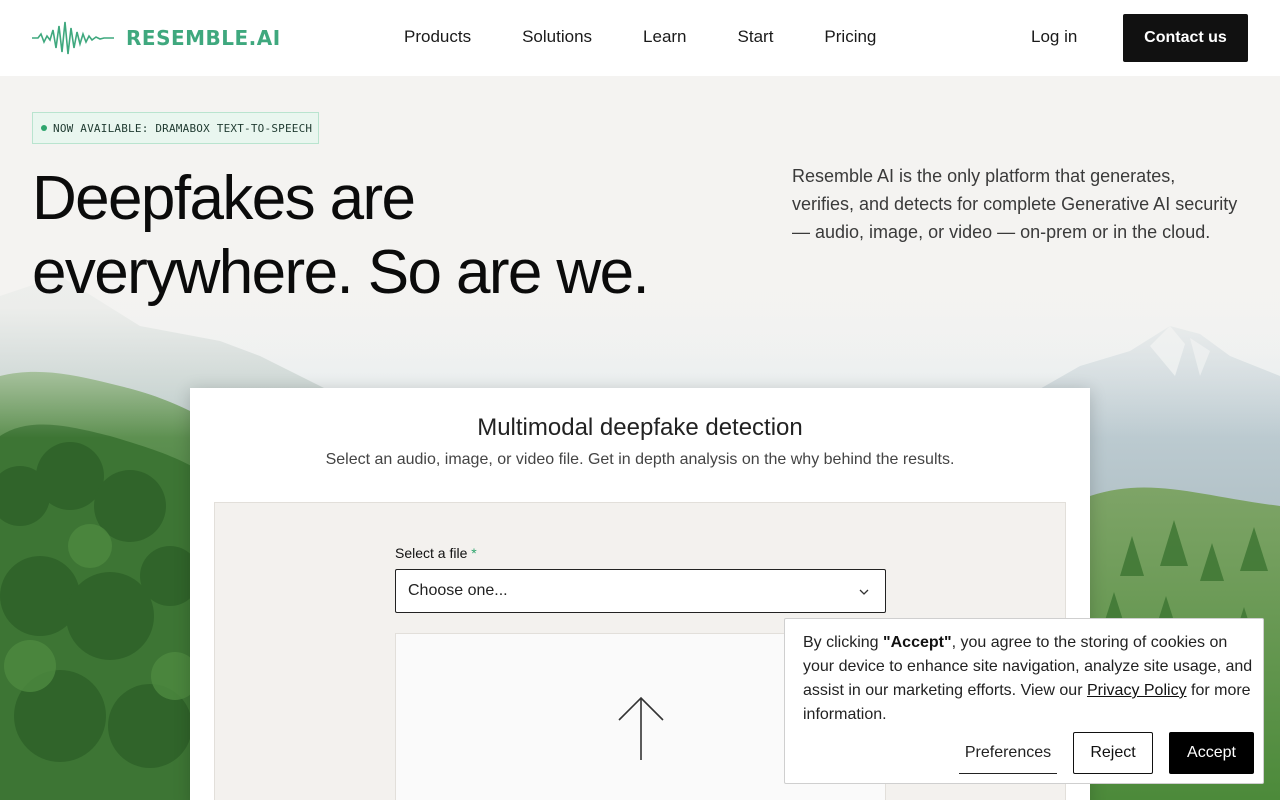 This screenshot has height=800, width=1280. What do you see at coordinates (341, 235) in the screenshot?
I see `hero-title: Deepfakes are everywhere. So are we.` at bounding box center [341, 235].